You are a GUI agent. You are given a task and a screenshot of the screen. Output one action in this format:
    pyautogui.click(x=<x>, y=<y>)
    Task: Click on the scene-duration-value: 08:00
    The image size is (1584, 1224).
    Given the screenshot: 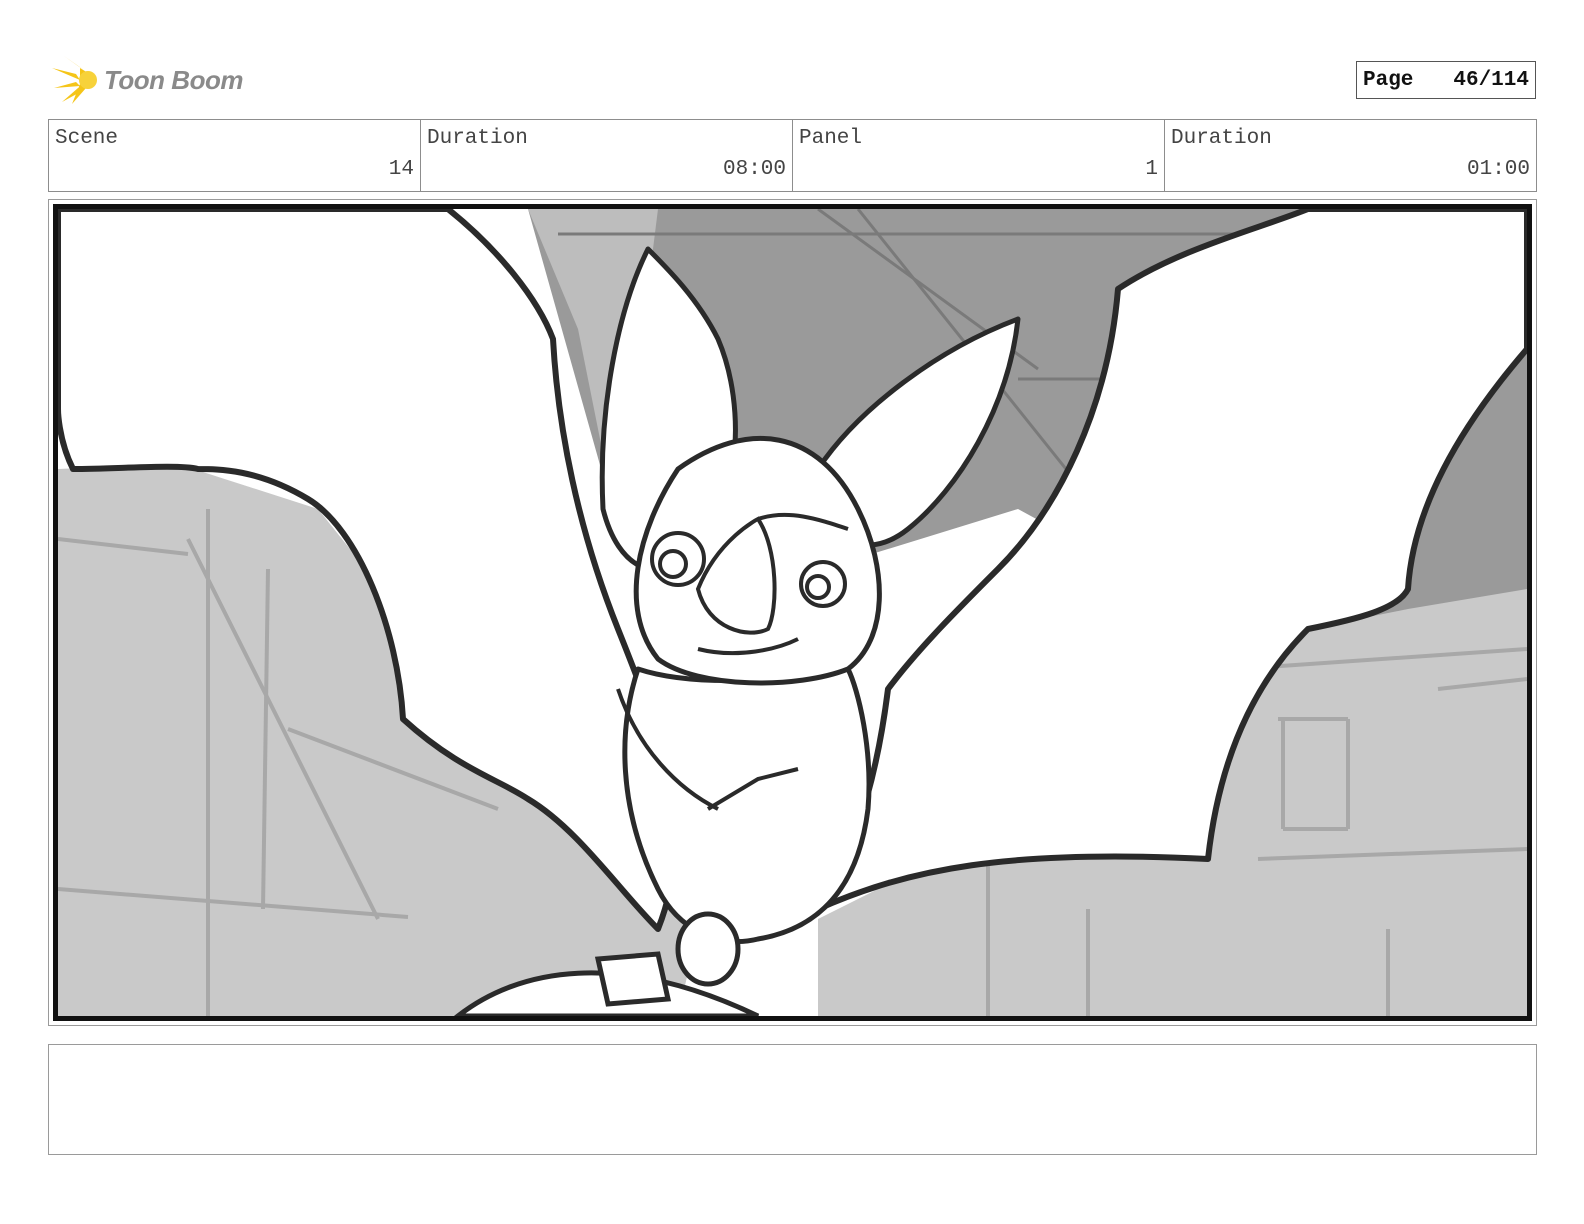 What is the action you would take?
    pyautogui.click(x=754, y=169)
    